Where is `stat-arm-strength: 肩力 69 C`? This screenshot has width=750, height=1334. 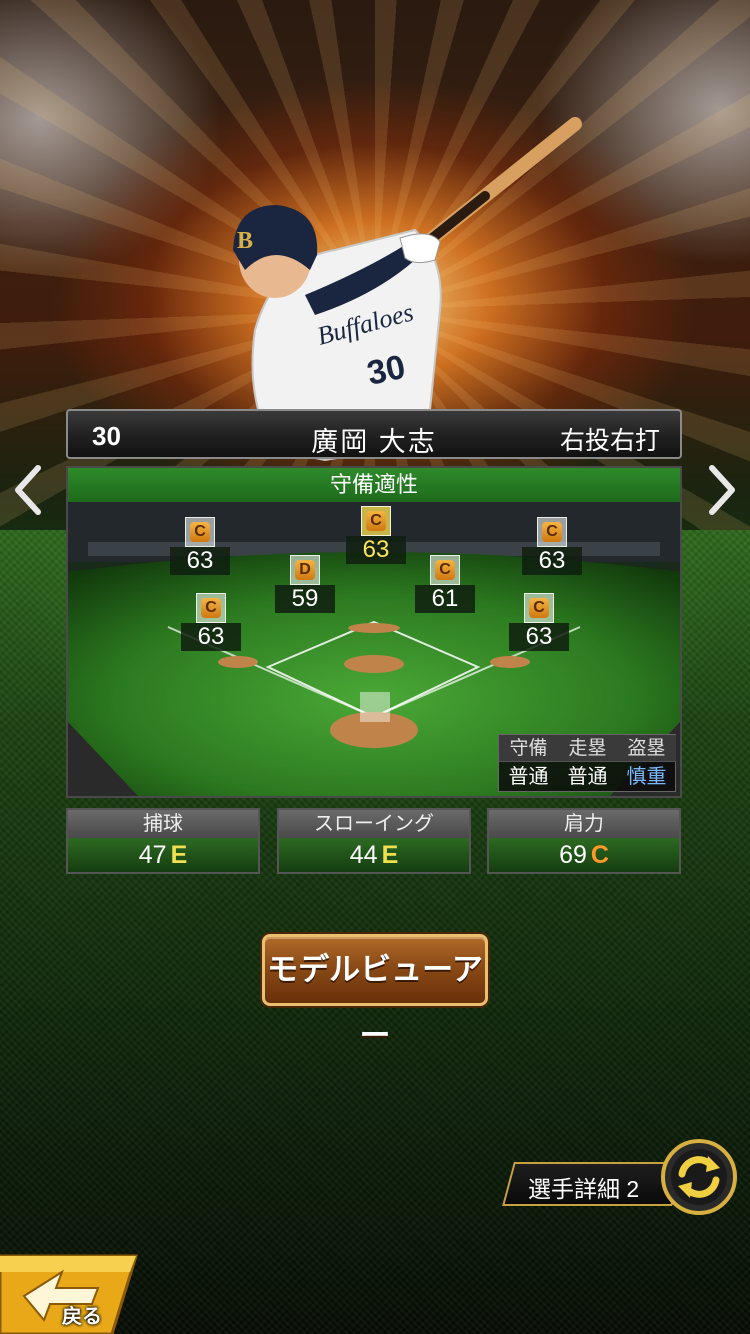
stat-arm-strength: 肩力 69 C is located at coordinates (584, 841).